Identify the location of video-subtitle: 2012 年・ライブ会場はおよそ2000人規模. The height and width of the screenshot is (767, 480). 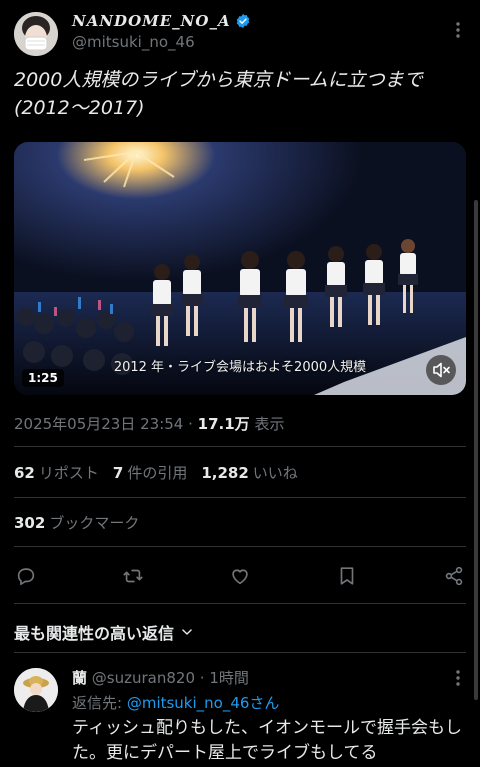
(240, 367).